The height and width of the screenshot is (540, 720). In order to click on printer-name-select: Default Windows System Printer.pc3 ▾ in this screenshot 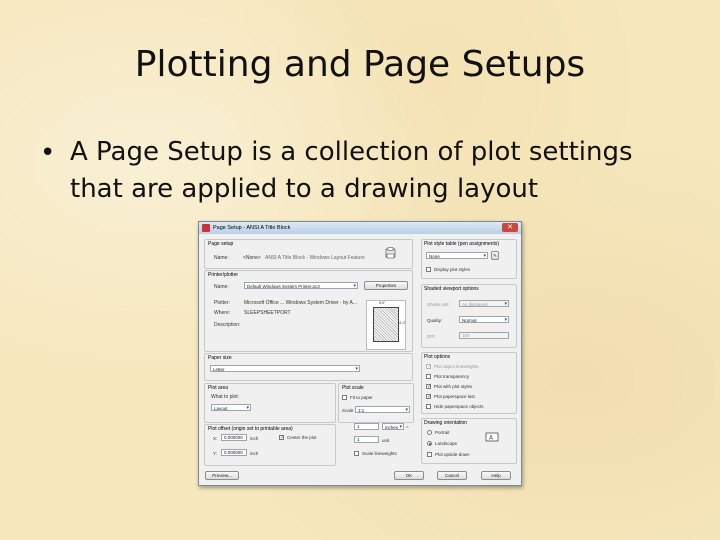, I will do `click(301, 285)`.